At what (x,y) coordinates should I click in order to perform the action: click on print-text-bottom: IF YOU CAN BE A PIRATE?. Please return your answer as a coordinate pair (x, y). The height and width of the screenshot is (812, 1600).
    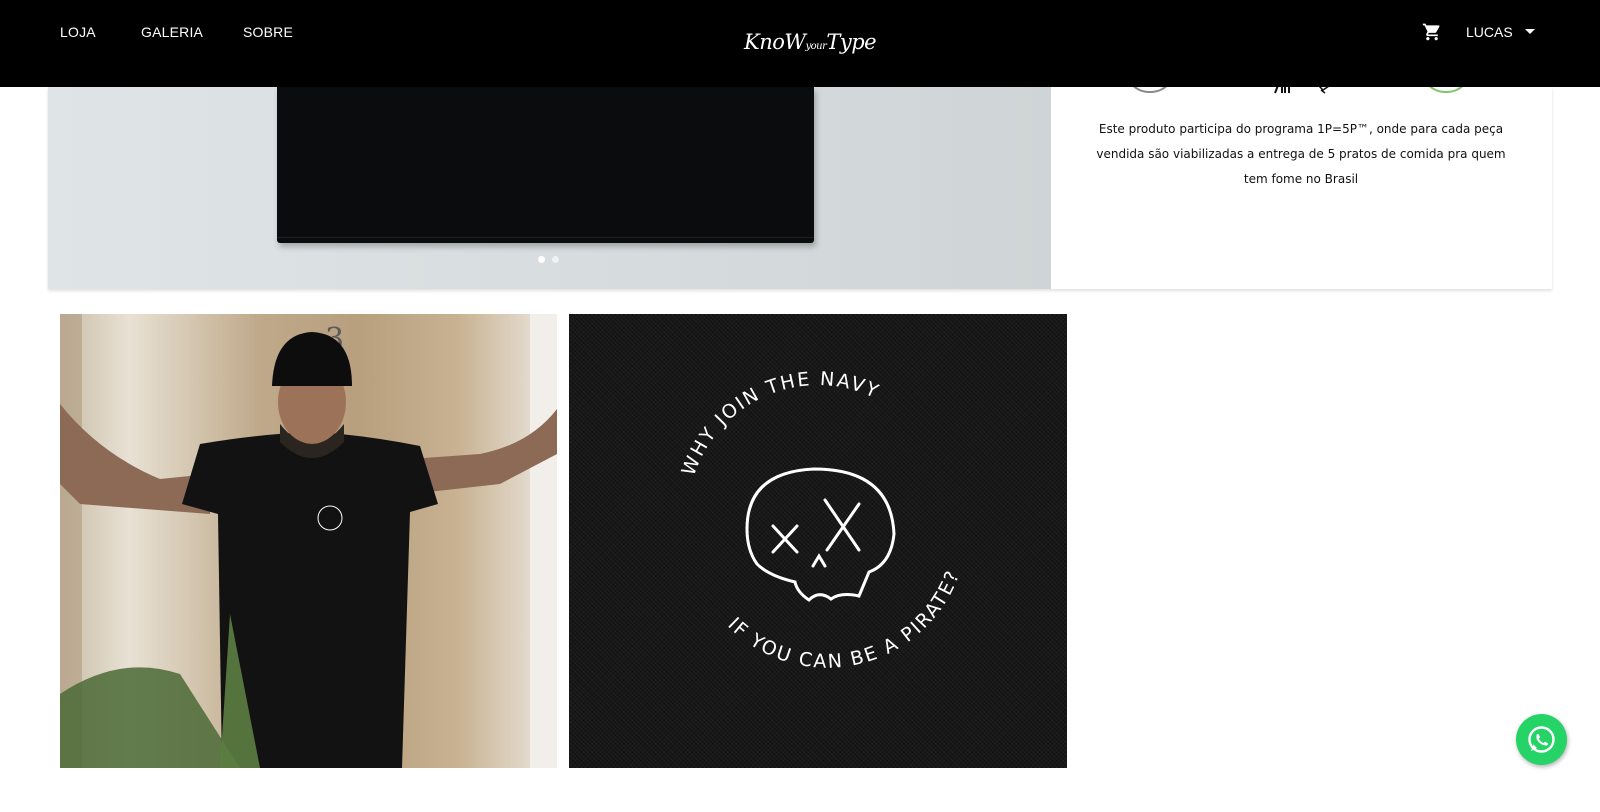
    Looking at the image, I should click on (844, 620).